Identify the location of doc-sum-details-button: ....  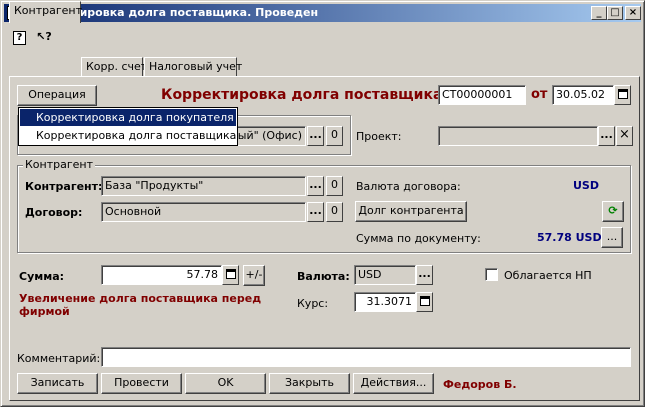
(612, 237).